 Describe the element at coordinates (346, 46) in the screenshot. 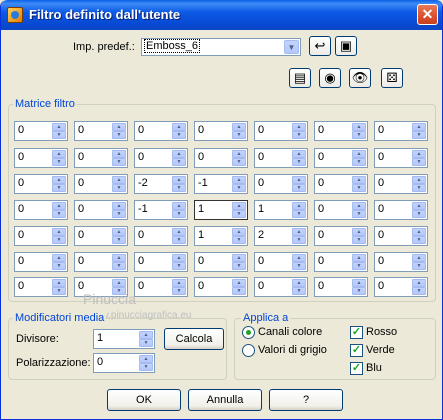

I see `save-icon: ▣` at that location.